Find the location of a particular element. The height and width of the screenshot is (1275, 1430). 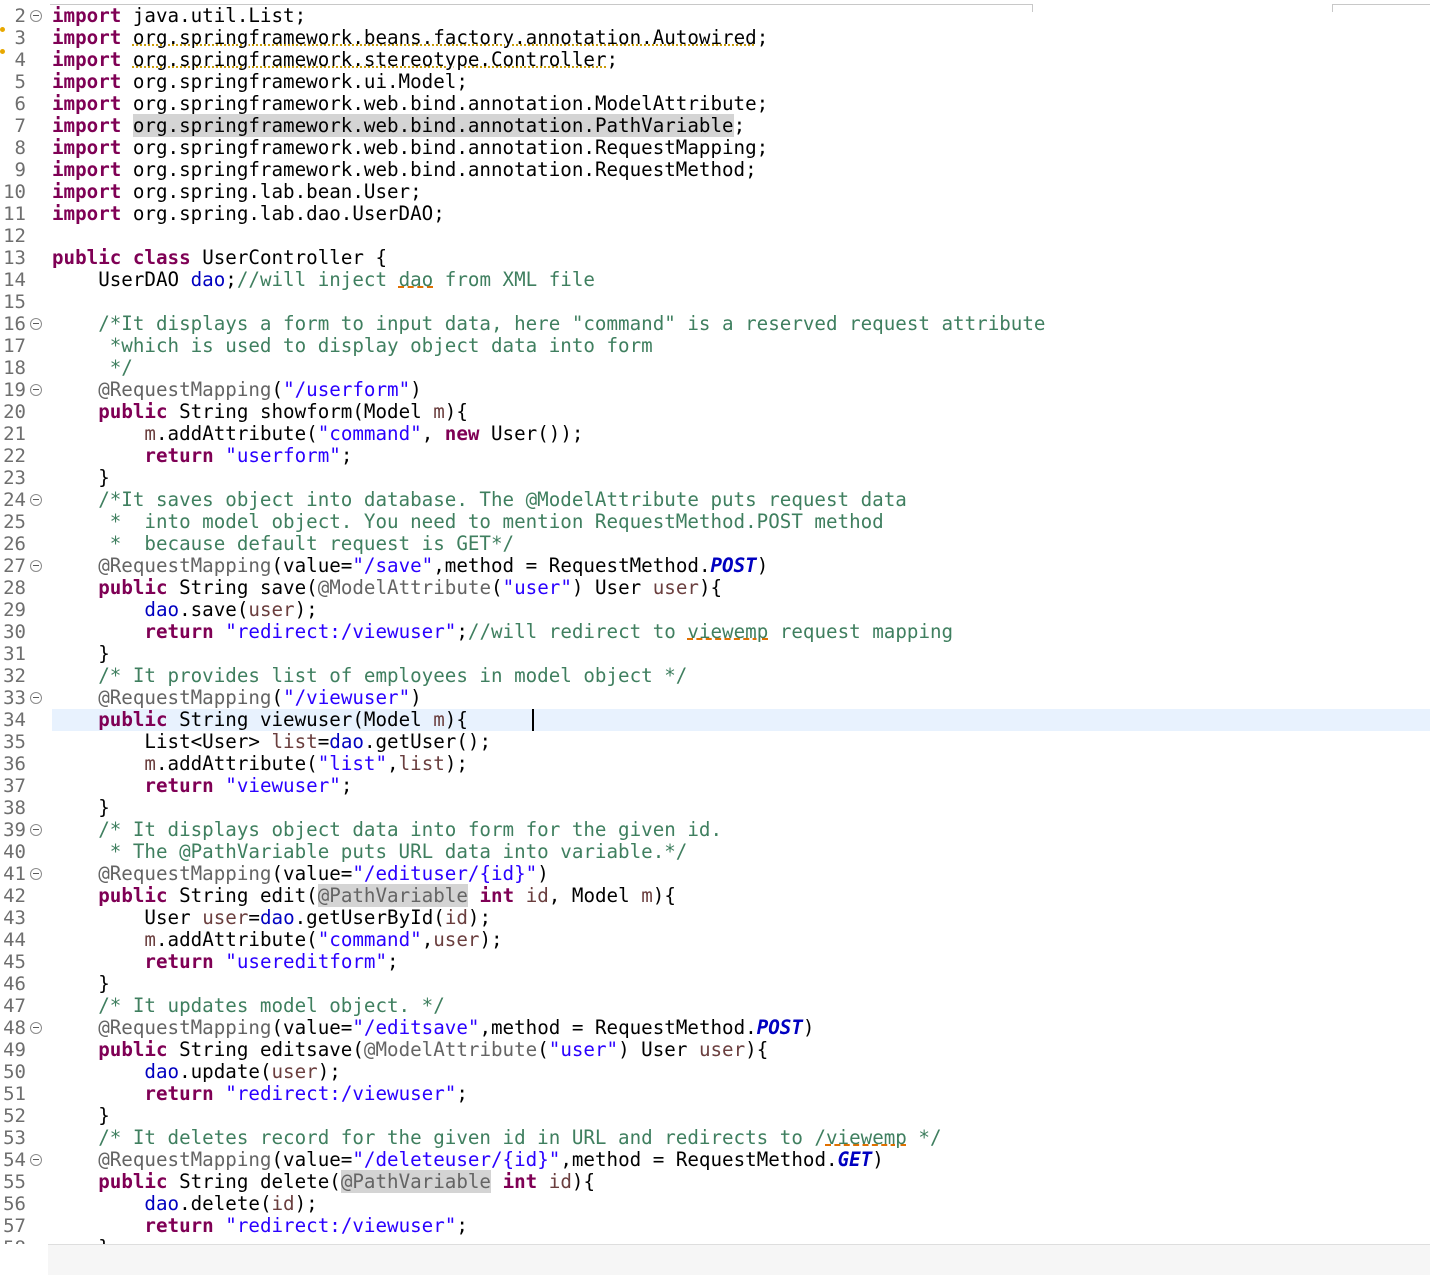

warning-dot-icon is located at coordinates (2, 29).